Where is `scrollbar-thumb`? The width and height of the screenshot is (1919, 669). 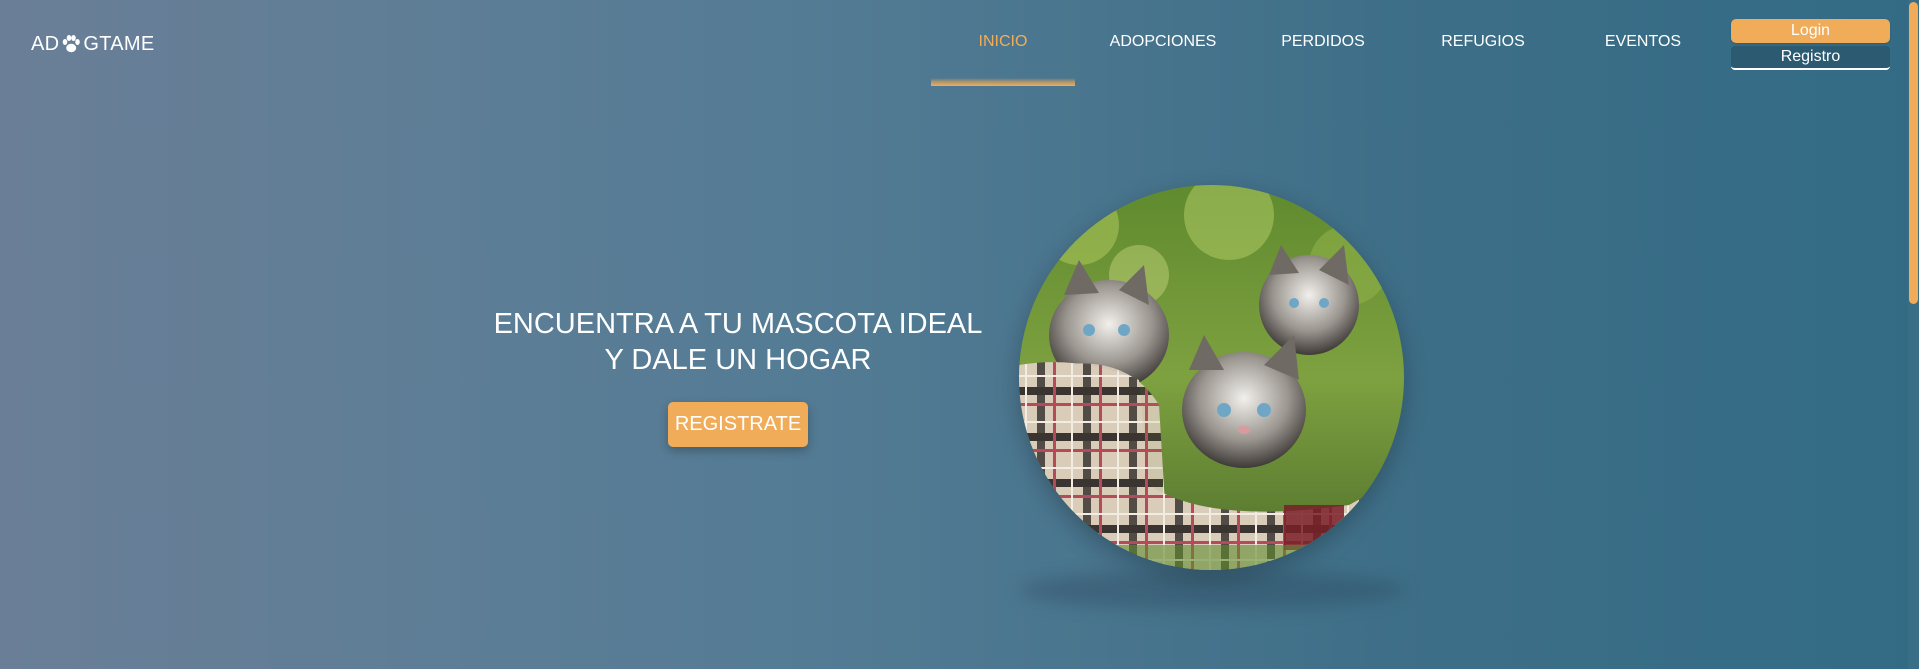
scrollbar-thumb is located at coordinates (1913, 153).